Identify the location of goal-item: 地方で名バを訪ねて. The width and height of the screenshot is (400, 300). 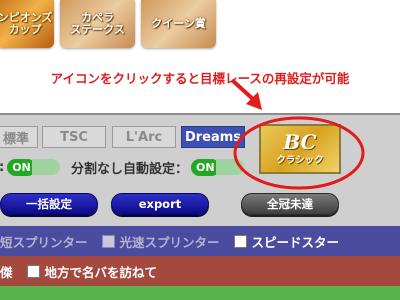
(92, 271).